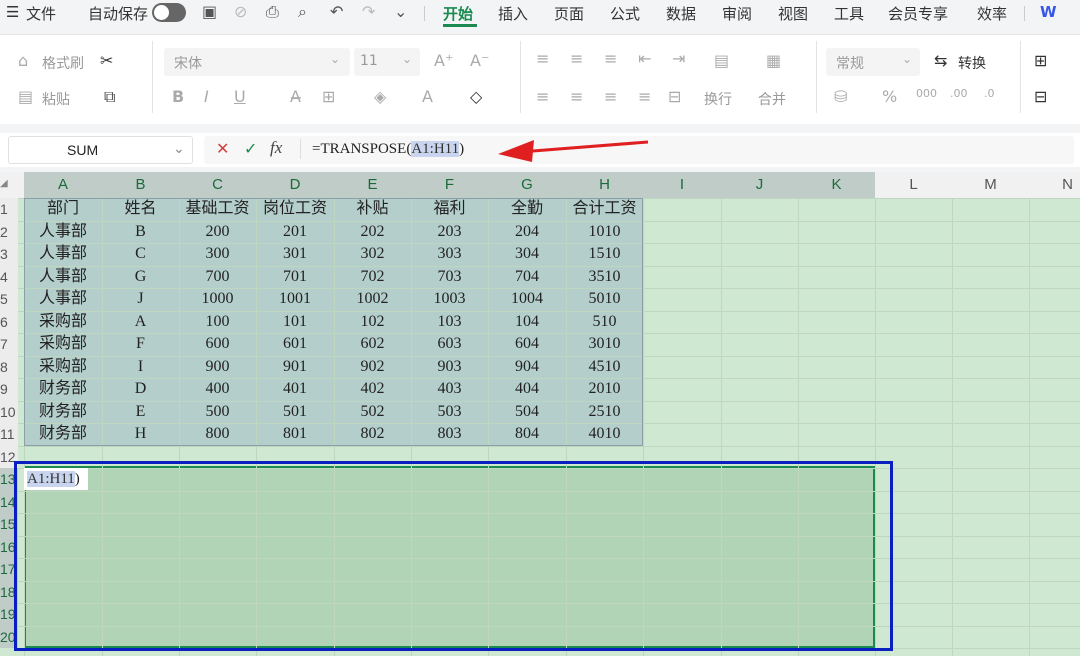  I want to click on table-cell: E, so click(140, 412).